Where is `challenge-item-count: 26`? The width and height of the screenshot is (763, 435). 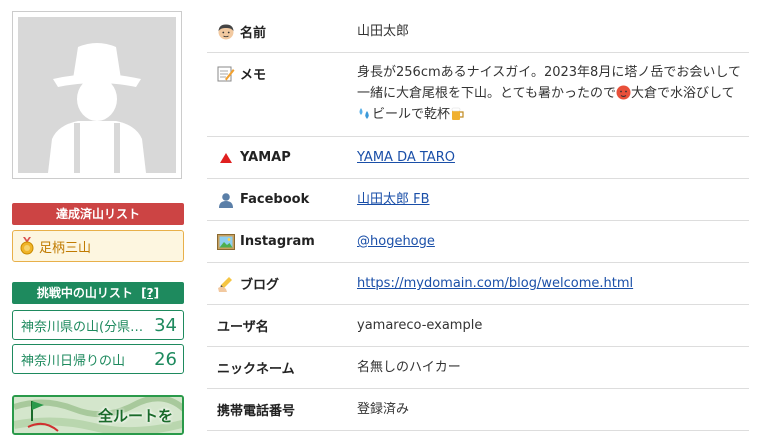
challenge-item-count: 26 is located at coordinates (165, 359).